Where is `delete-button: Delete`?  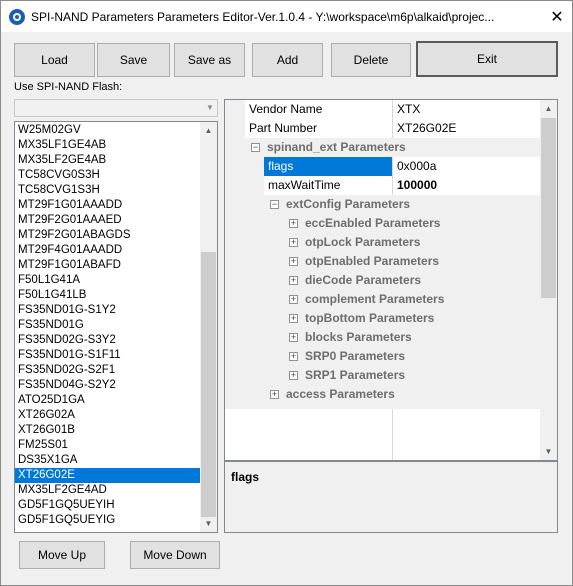
delete-button: Delete is located at coordinates (371, 60).